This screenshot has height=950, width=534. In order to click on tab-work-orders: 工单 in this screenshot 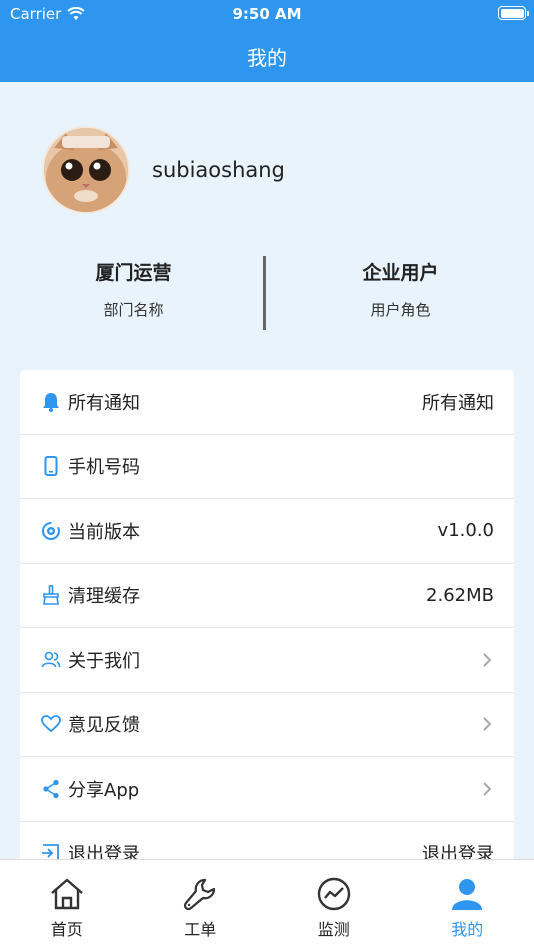, I will do `click(201, 908)`.